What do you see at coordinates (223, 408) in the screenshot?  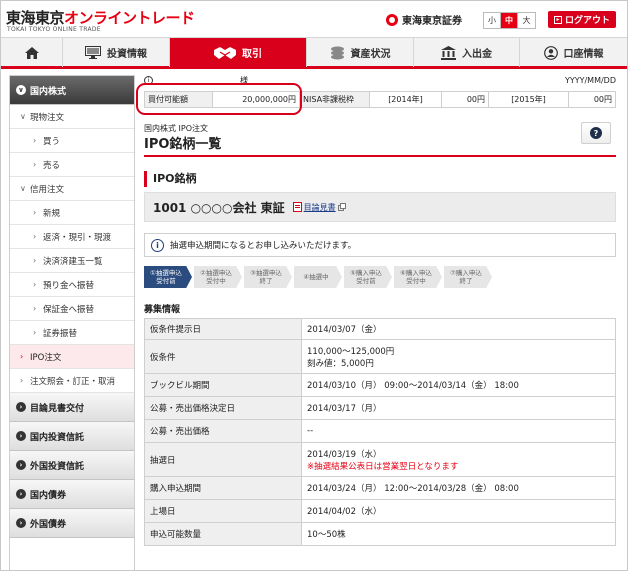 I see `row-label: 公募・売出価格決定日` at bounding box center [223, 408].